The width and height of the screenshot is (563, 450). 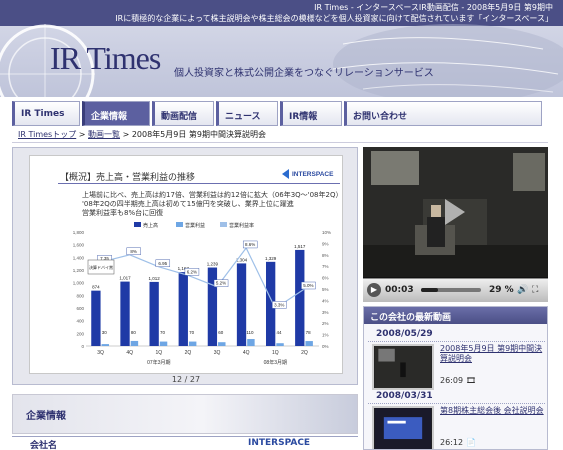 What do you see at coordinates (522, 290) in the screenshot?
I see `volume-icon: 🔊` at bounding box center [522, 290].